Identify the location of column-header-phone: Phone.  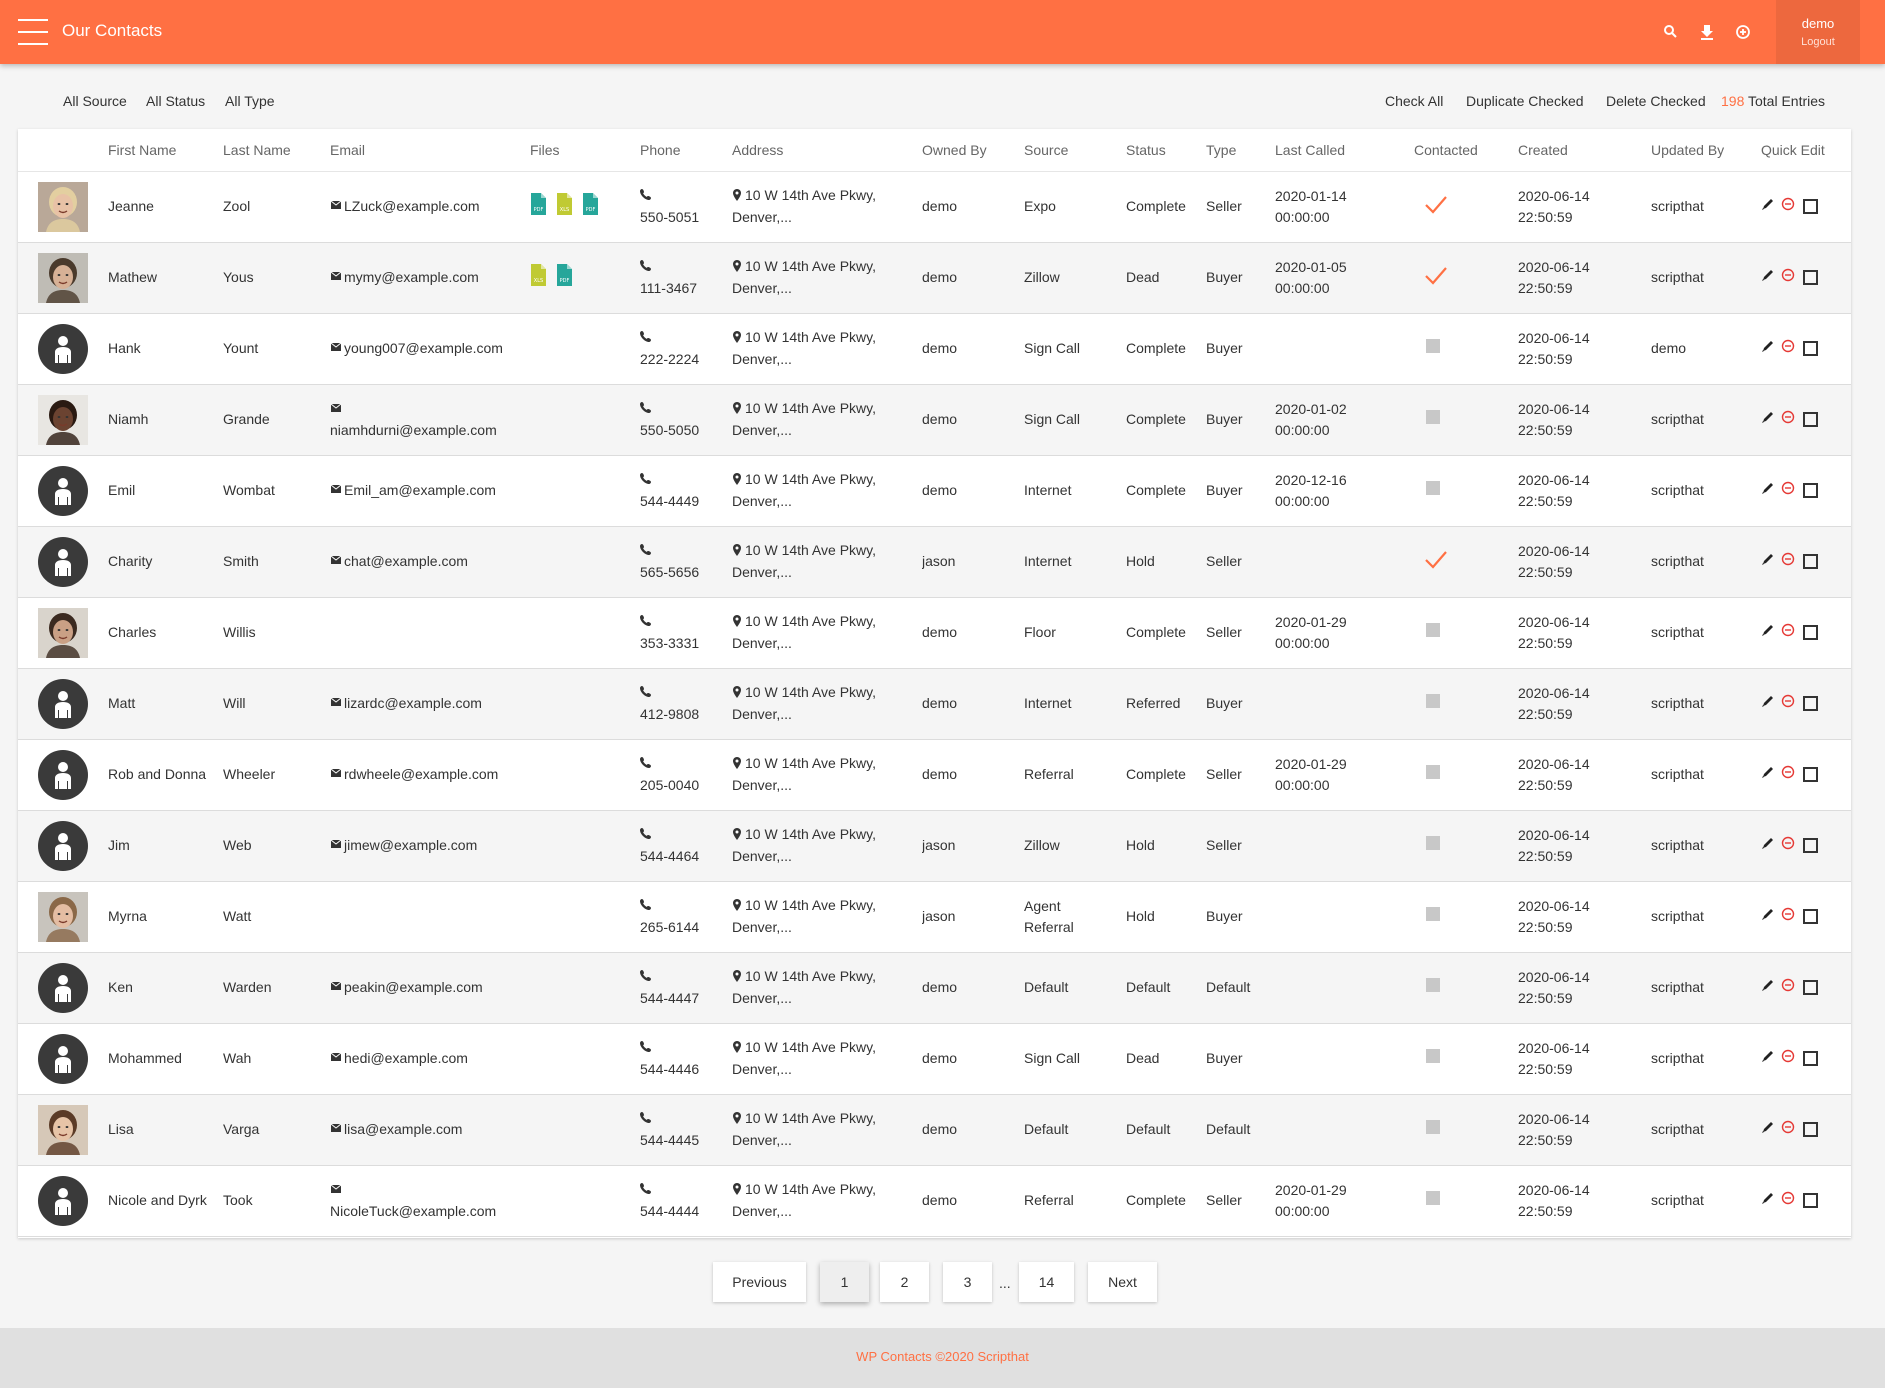
(686, 150).